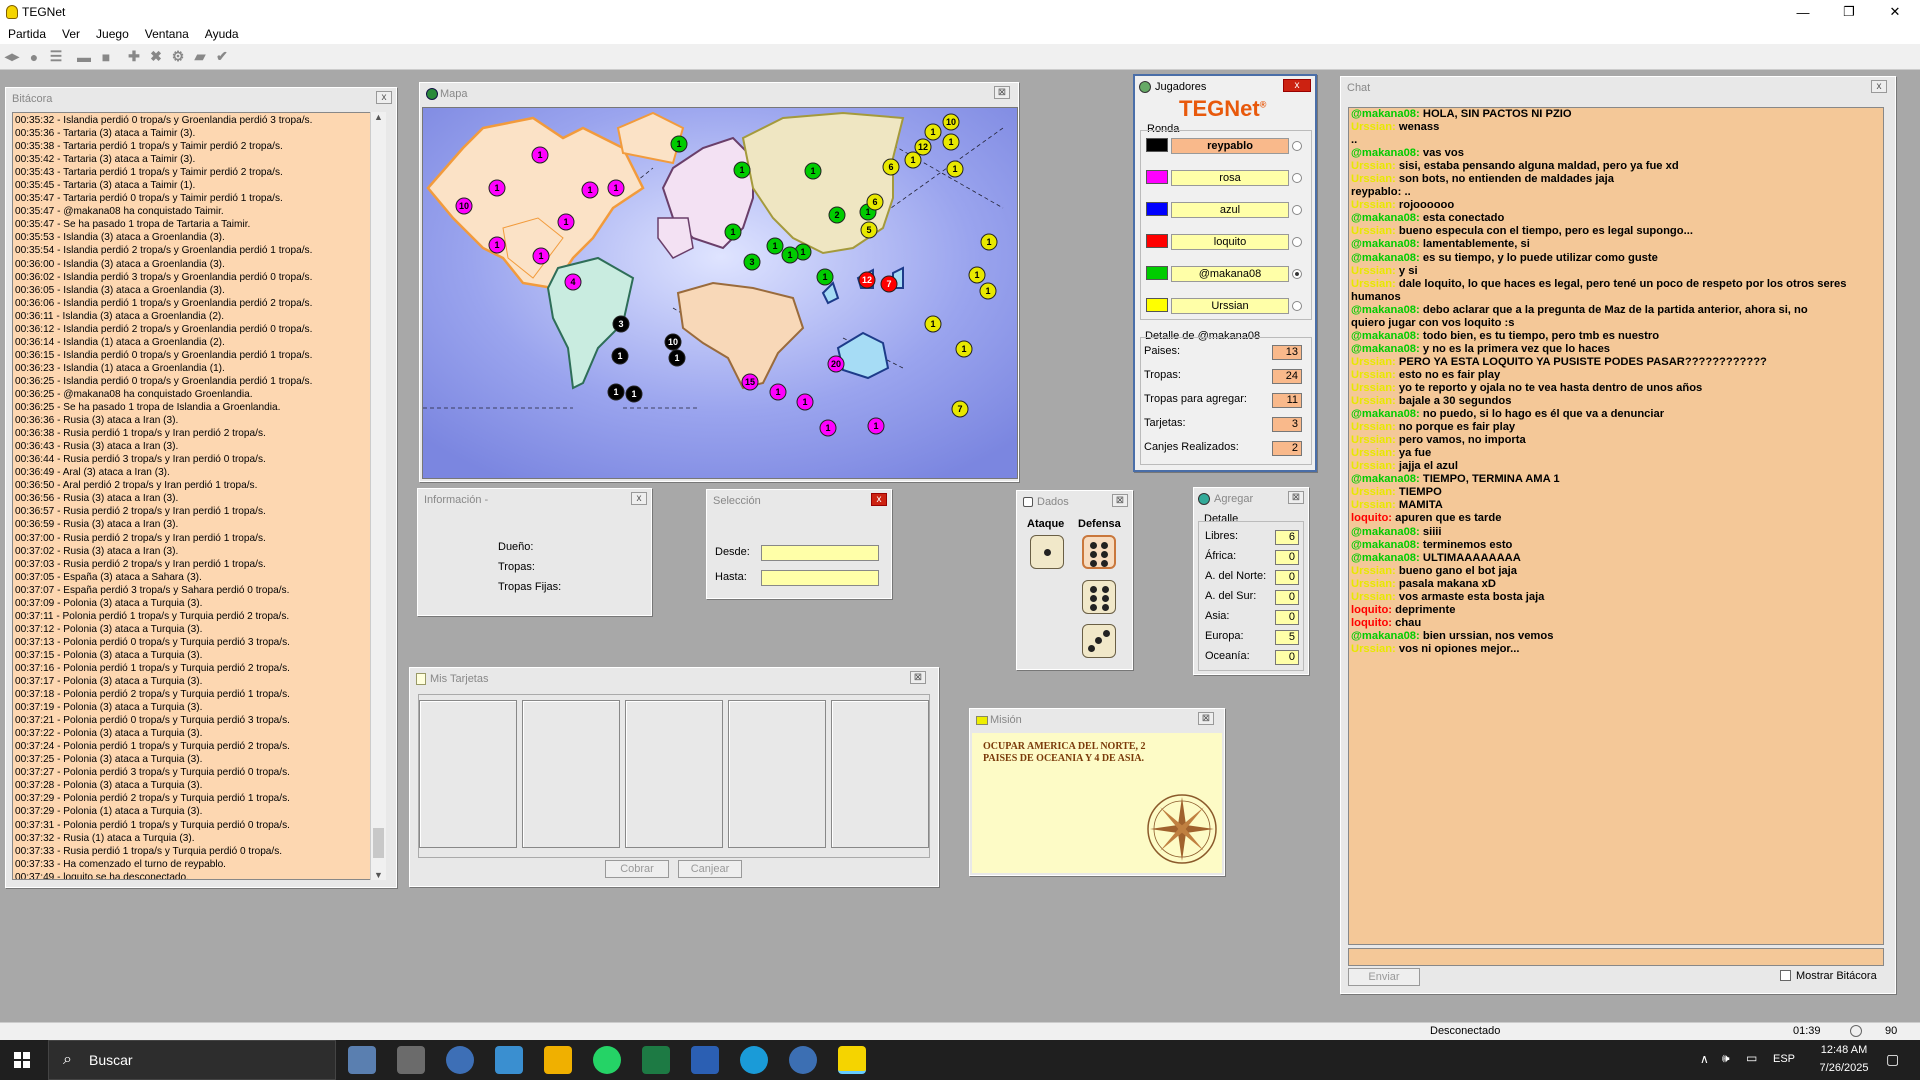  Describe the element at coordinates (1217, 616) in the screenshot. I see `agregar-label: Asia:` at that location.